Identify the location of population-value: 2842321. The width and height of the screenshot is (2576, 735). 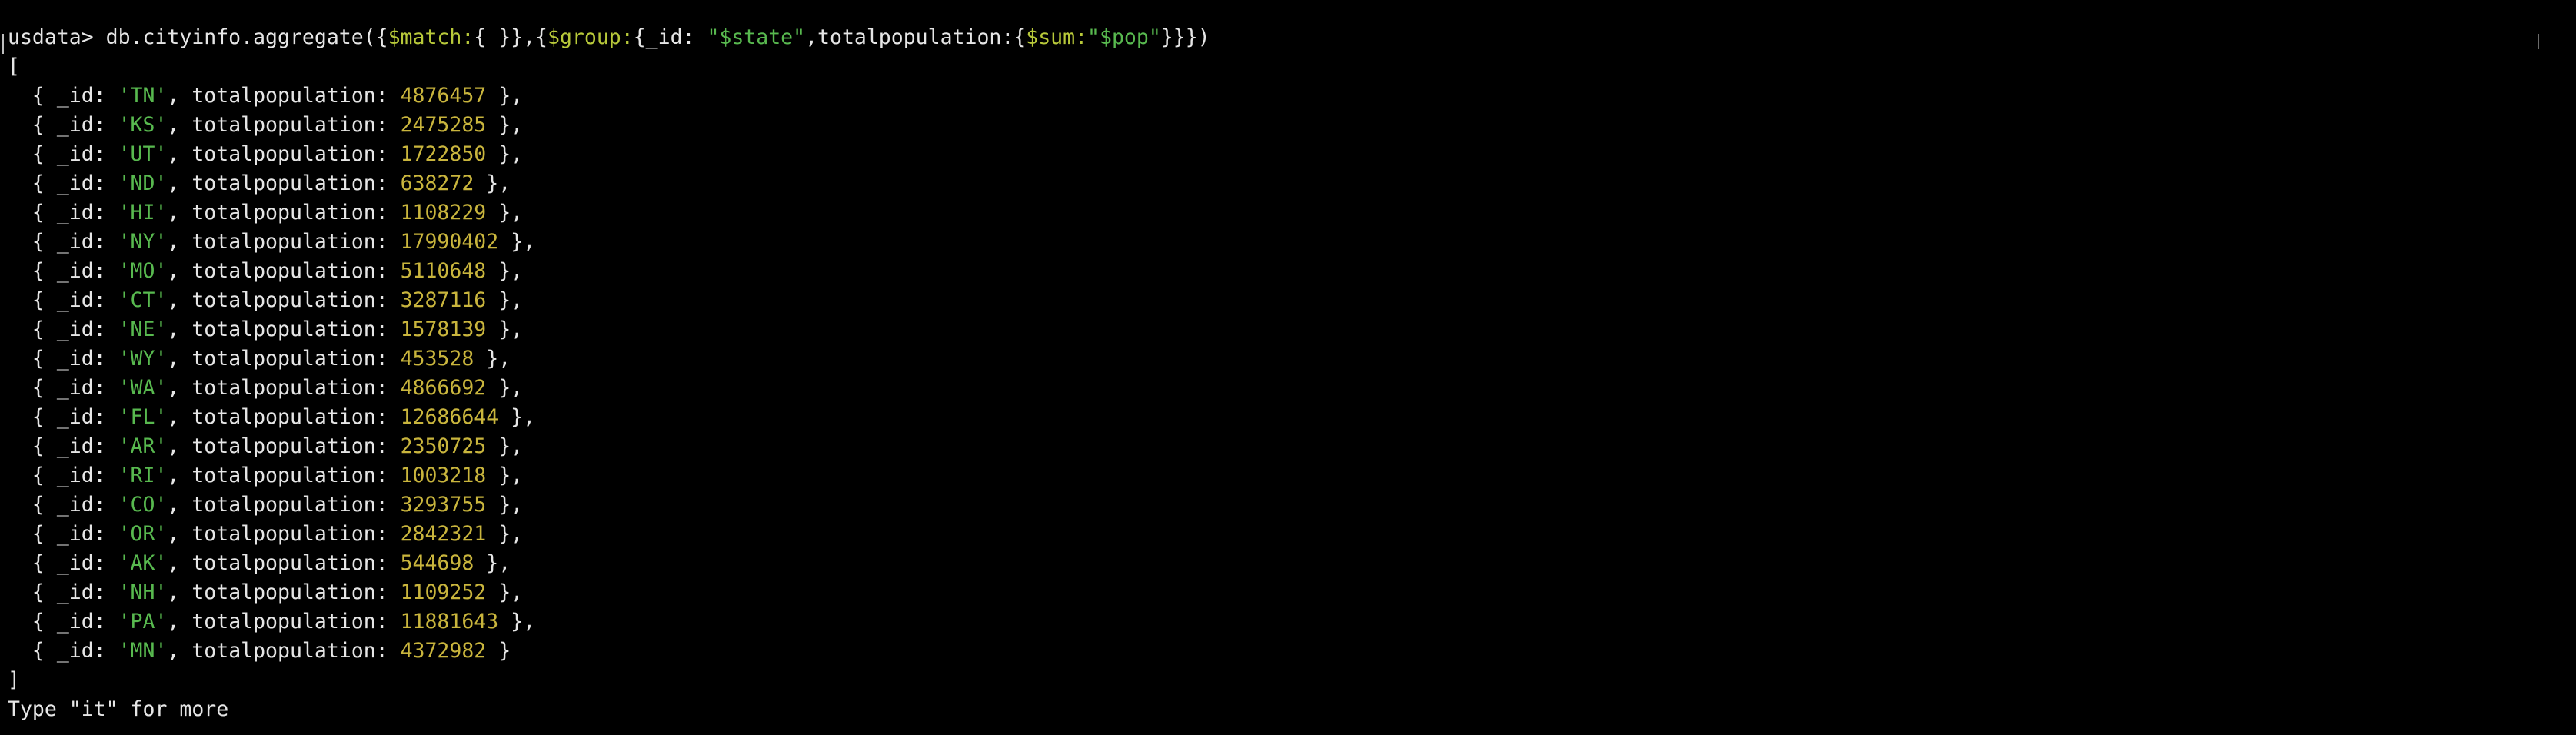
(443, 534).